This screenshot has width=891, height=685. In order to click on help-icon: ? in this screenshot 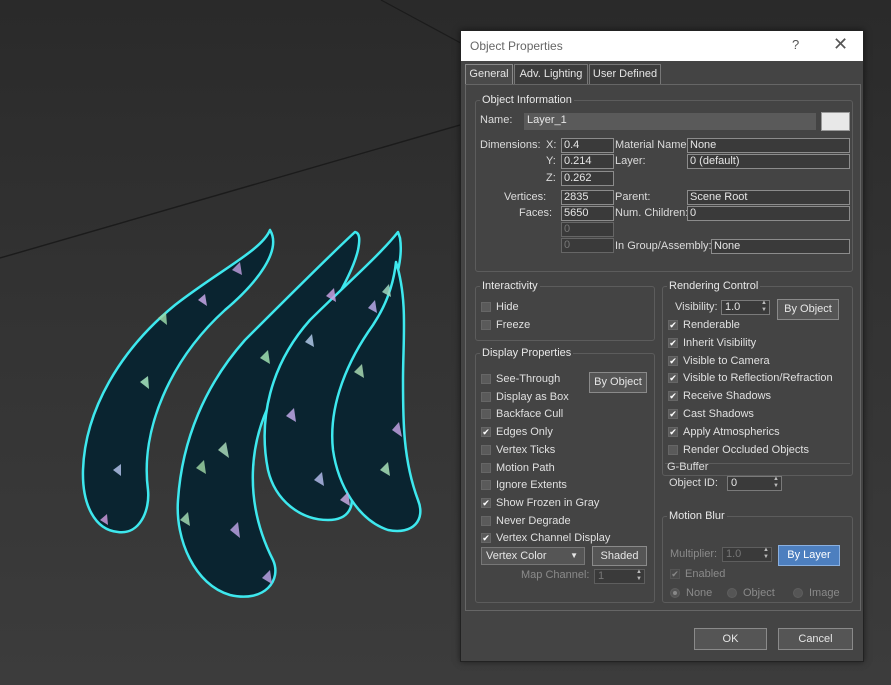, I will do `click(795, 44)`.